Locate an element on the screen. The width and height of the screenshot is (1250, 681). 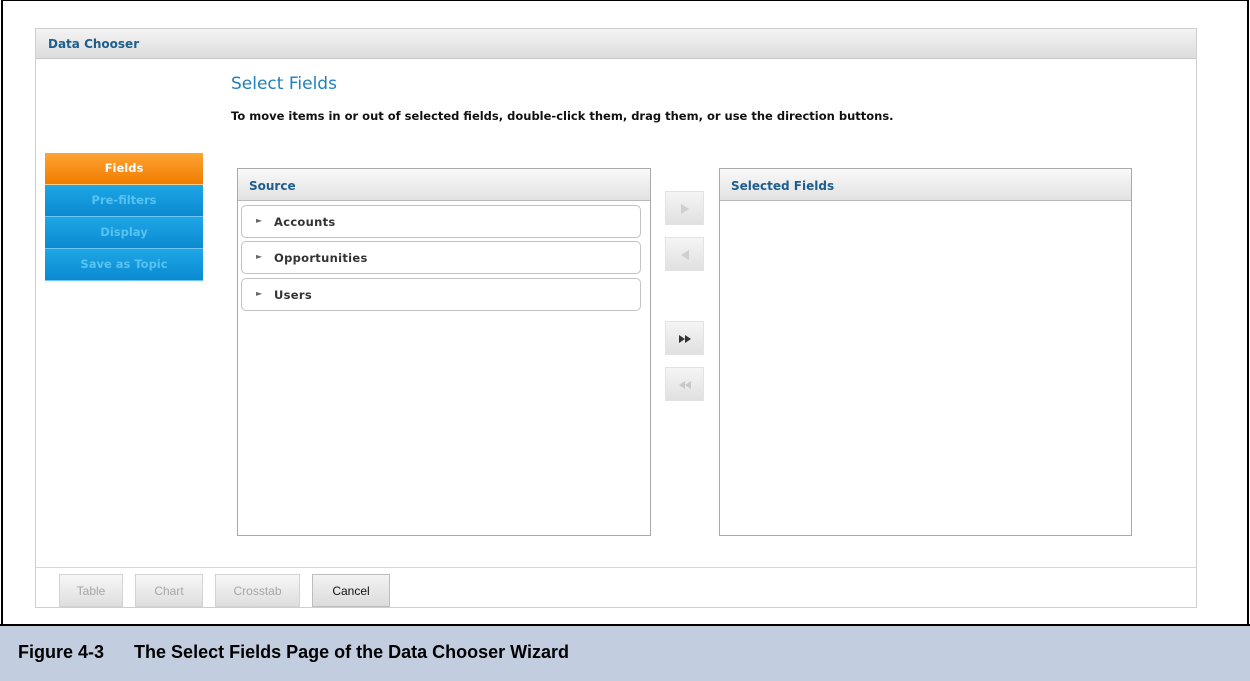
source-item-label: Accounts is located at coordinates (305, 222).